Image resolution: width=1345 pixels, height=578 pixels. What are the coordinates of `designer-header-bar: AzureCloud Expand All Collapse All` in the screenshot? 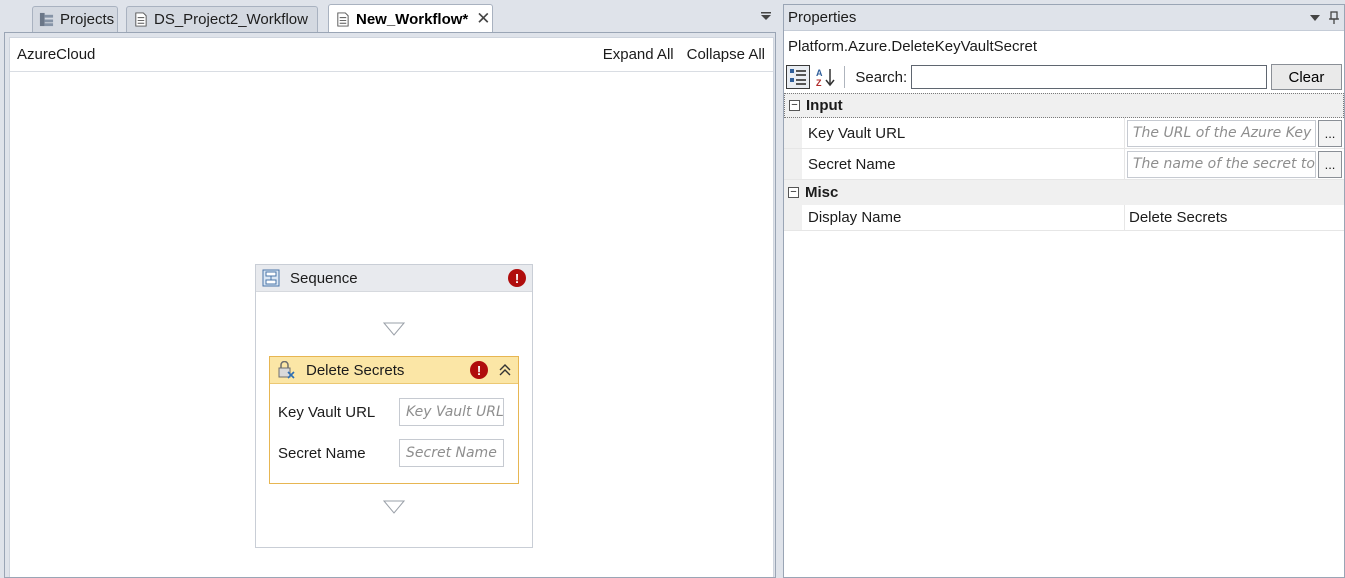 It's located at (391, 55).